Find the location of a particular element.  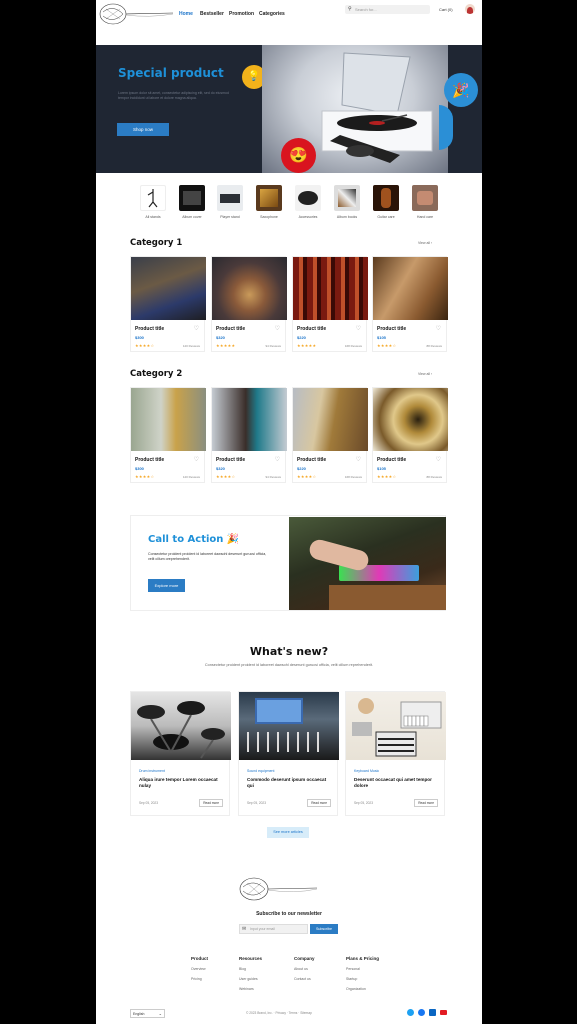

footer-link: Overview is located at coordinates (199, 969).